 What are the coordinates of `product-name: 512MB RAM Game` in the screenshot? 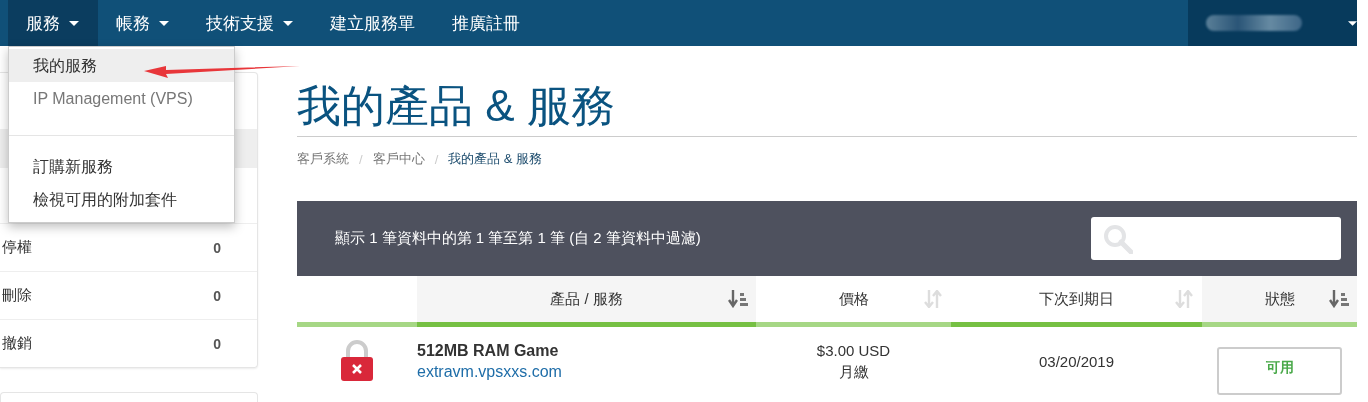 It's located at (488, 350).